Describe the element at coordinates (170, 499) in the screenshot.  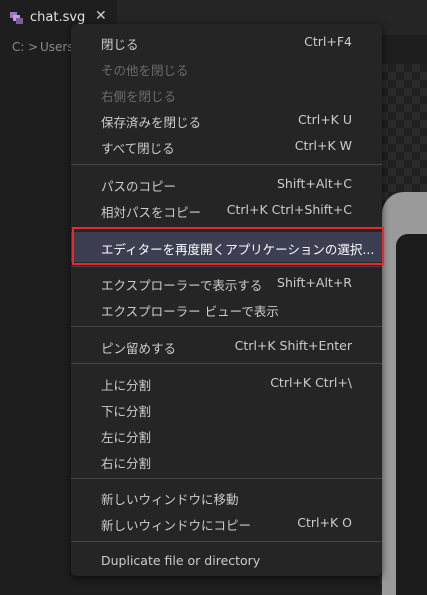
I see `menu-item-label: 新しいウィンドウに移動` at that location.